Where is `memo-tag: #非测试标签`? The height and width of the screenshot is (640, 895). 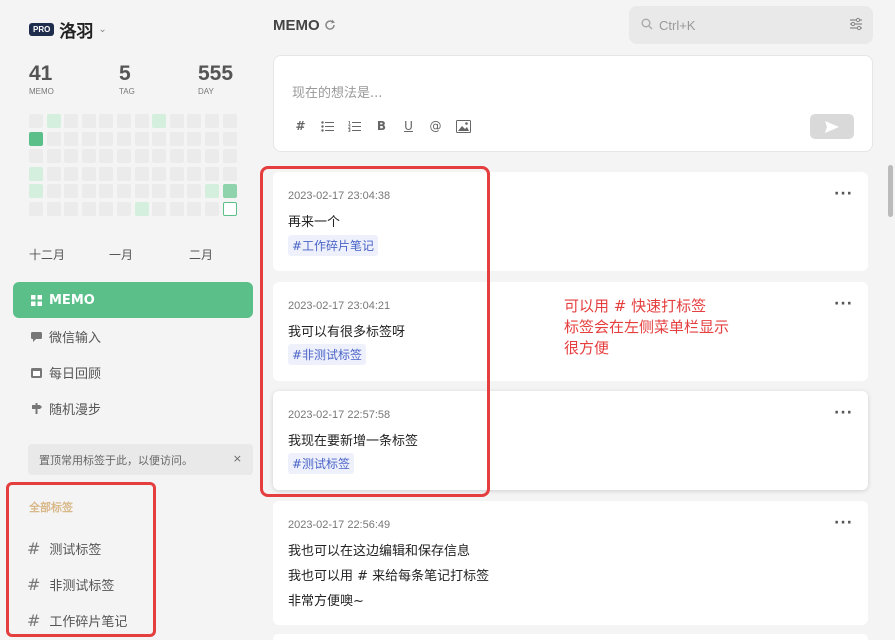
memo-tag: #非测试标签 is located at coordinates (327, 354).